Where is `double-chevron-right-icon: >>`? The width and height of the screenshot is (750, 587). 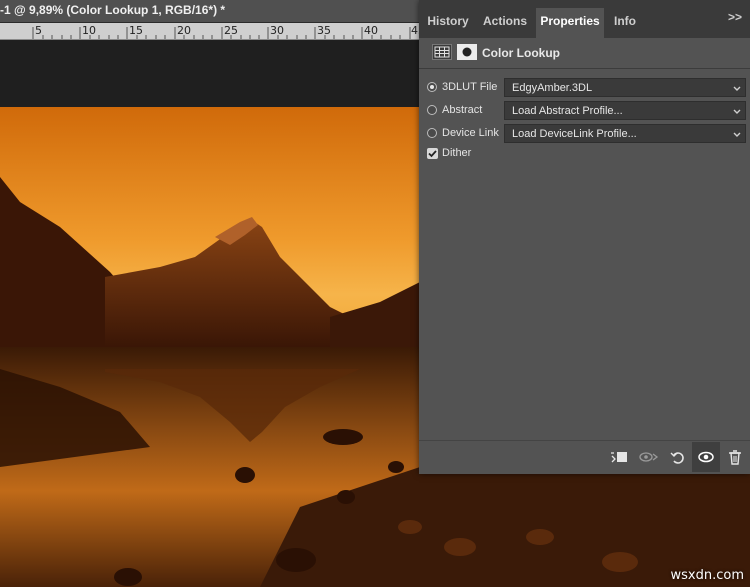 double-chevron-right-icon: >> is located at coordinates (735, 17).